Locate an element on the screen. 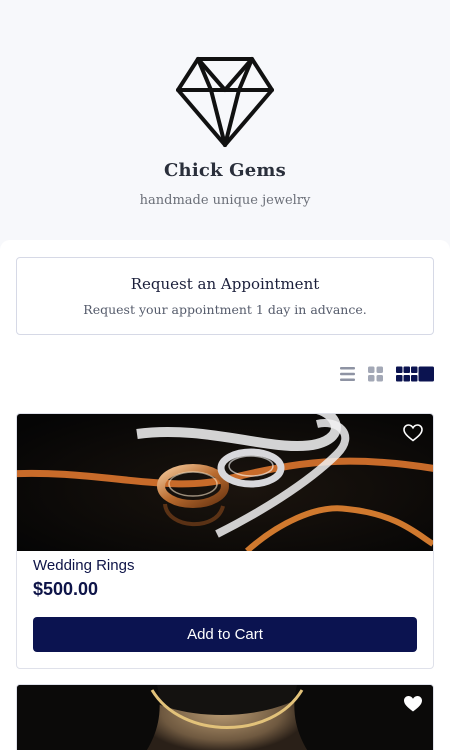 The height and width of the screenshot is (750, 450). diamond-logo-icon is located at coordinates (225, 102).